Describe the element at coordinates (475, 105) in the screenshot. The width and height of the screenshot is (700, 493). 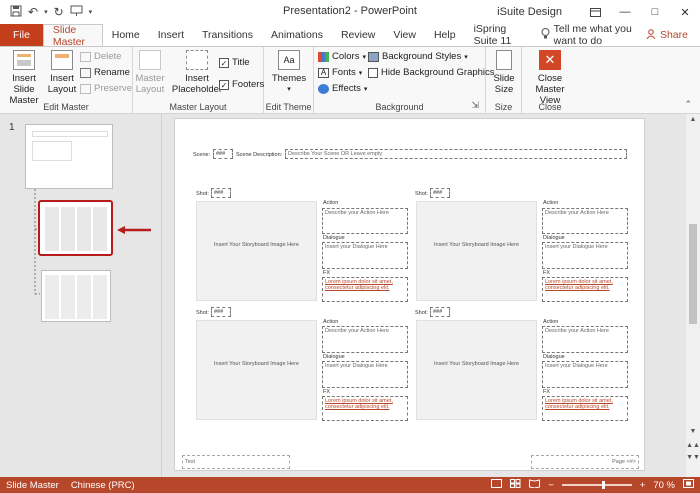
I see `dialog-launcher-icon: ⇲` at that location.